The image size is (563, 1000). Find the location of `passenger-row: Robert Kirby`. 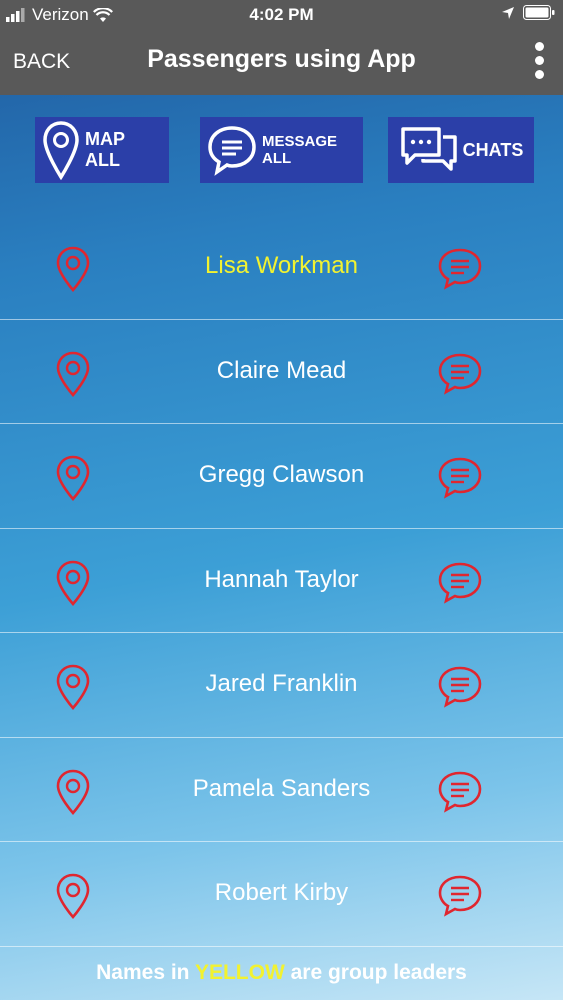

passenger-row: Robert Kirby is located at coordinates (281, 894).